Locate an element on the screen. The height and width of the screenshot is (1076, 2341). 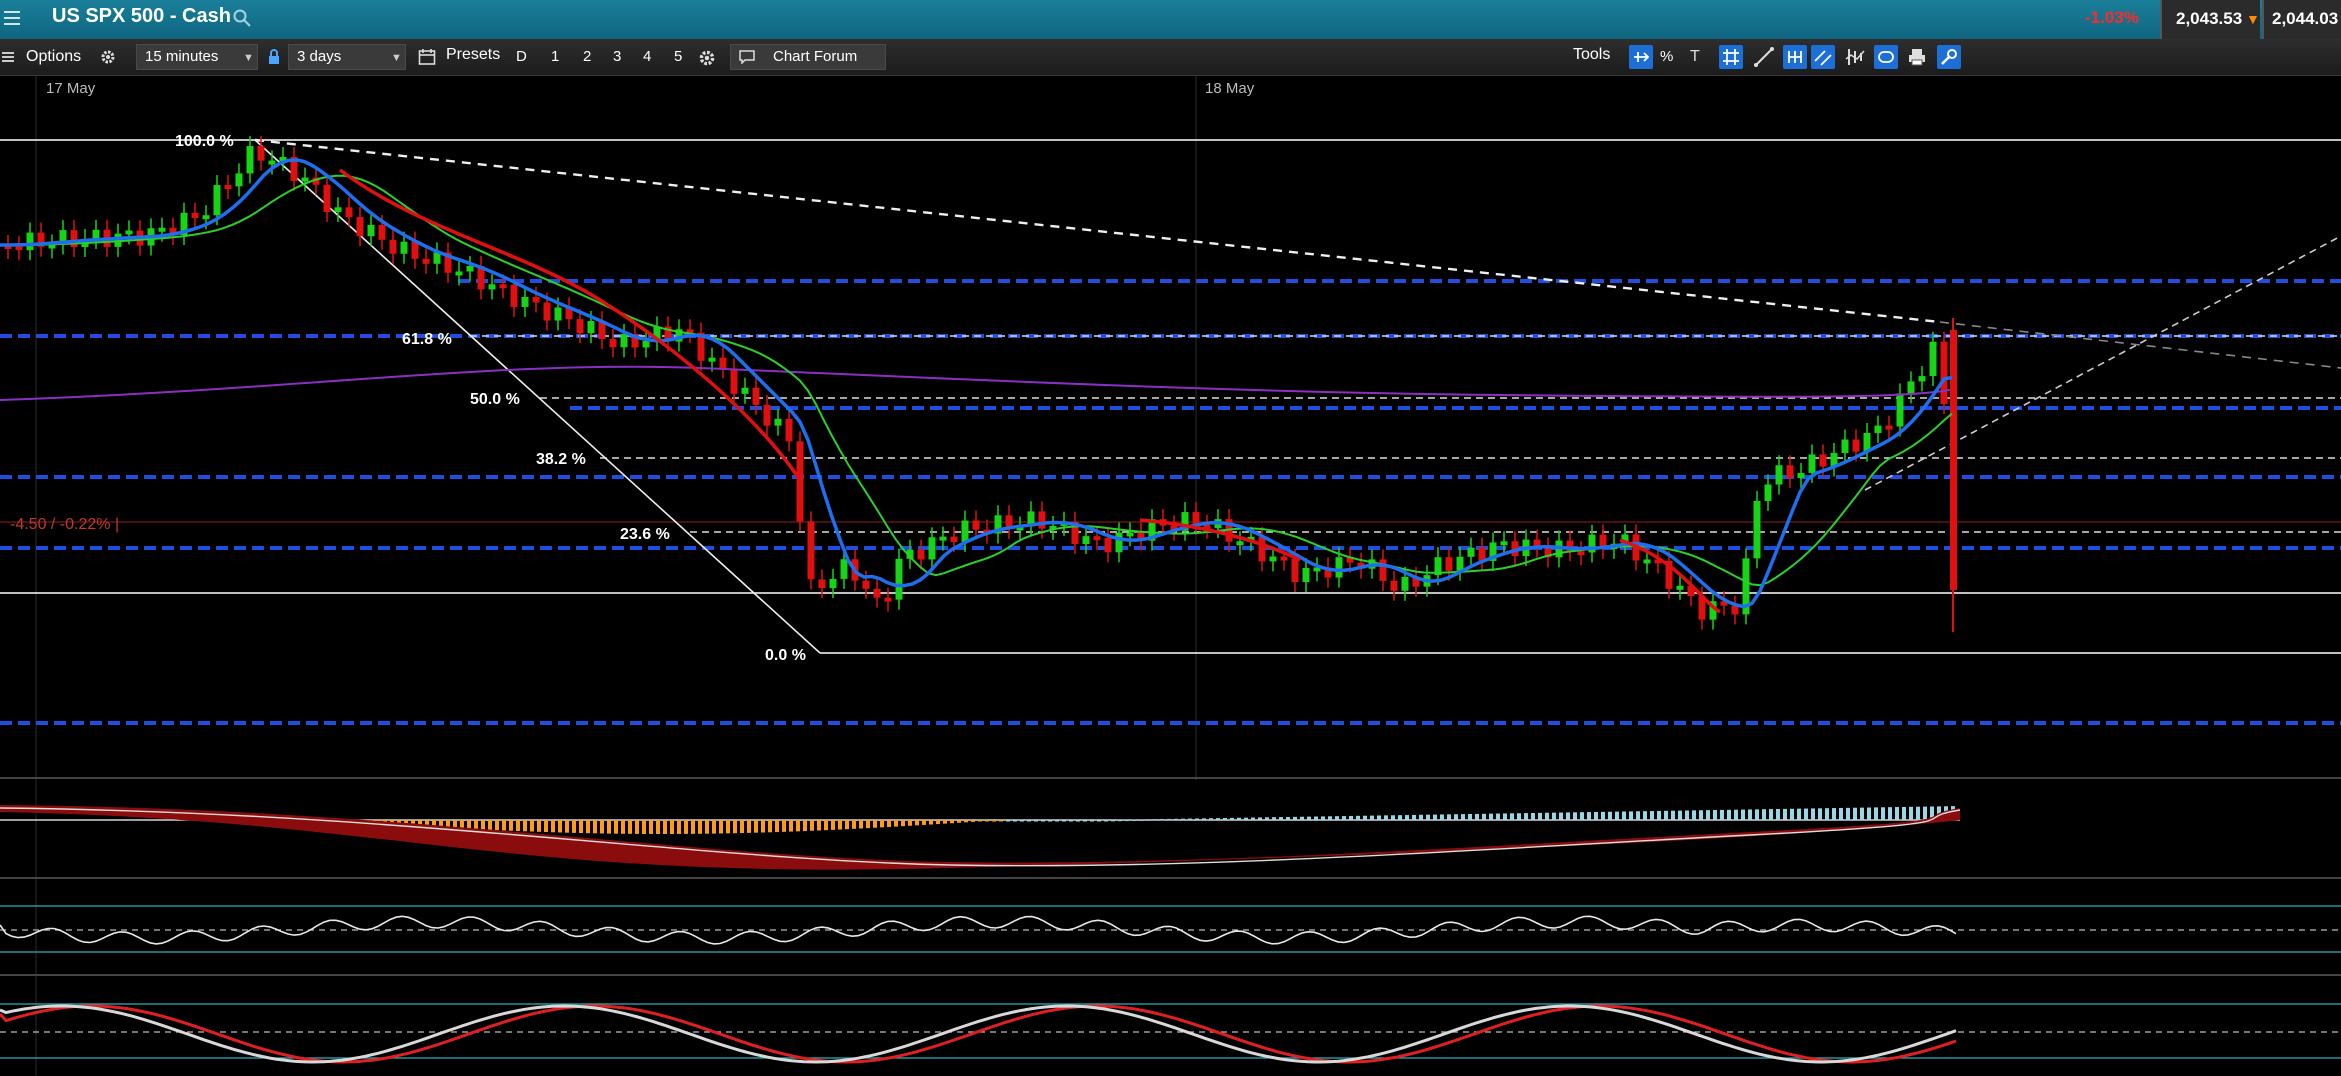
change-label: -4.50 / -0.22% | is located at coordinates (65, 524).